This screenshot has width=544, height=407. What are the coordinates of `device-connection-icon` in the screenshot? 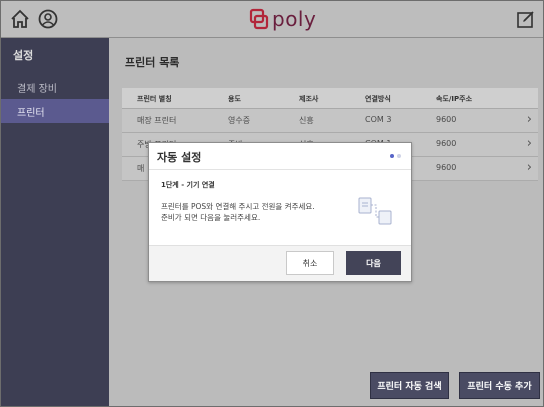 It's located at (375, 211).